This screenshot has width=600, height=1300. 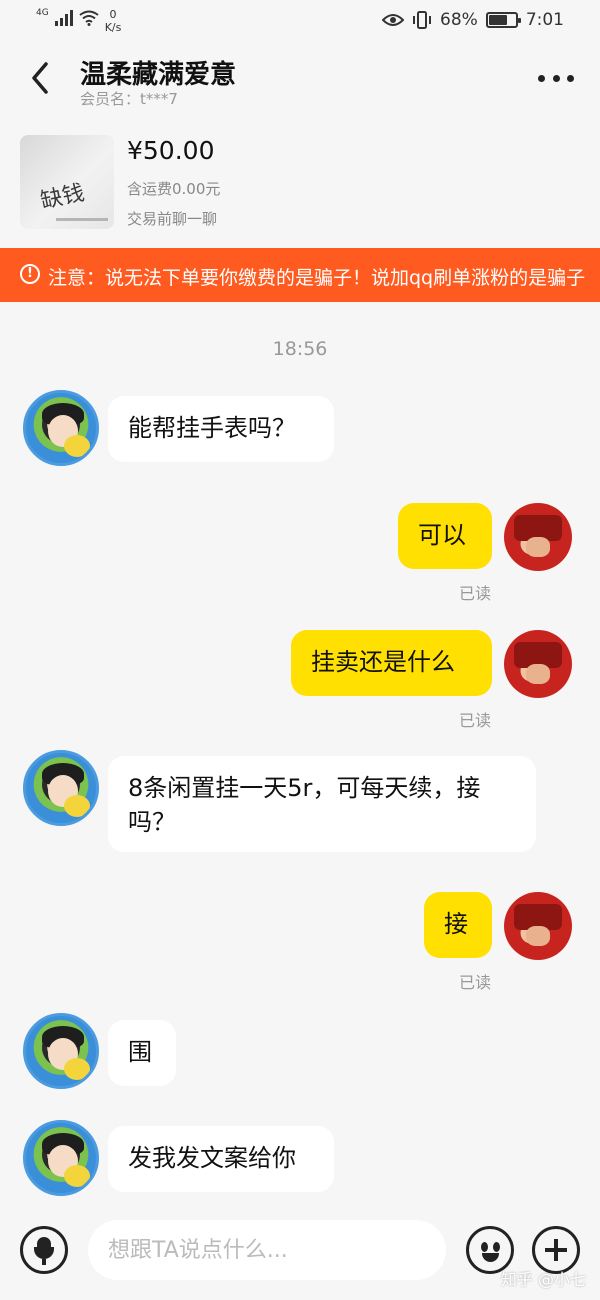 What do you see at coordinates (113, 27) in the screenshot?
I see `net-speed-unit: K/s` at bounding box center [113, 27].